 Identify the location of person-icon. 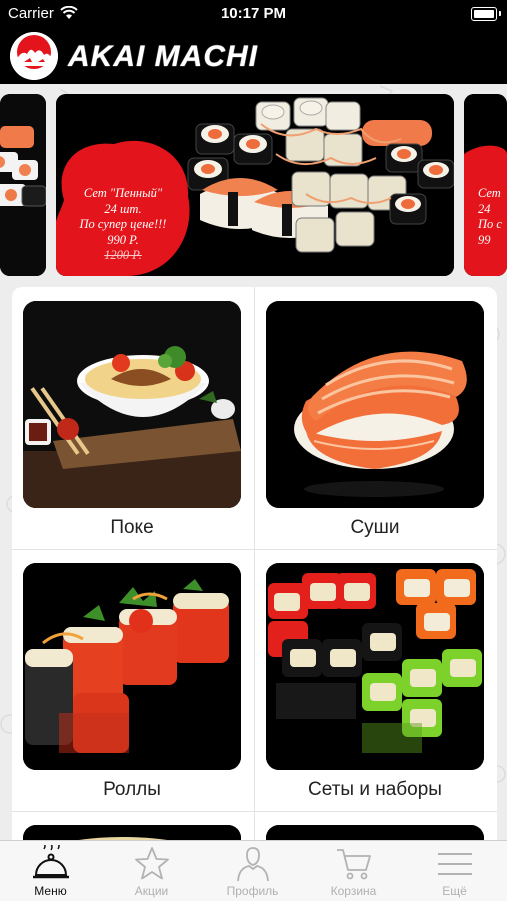
(253, 864).